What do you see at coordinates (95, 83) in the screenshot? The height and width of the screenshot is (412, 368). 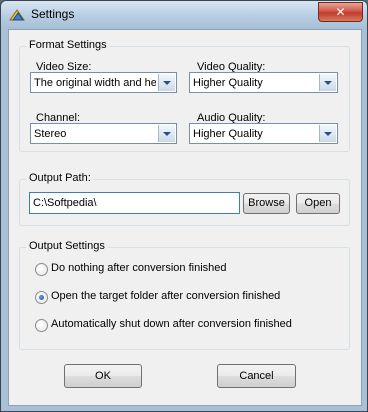 I see `video-size-value: The original width and heig` at bounding box center [95, 83].